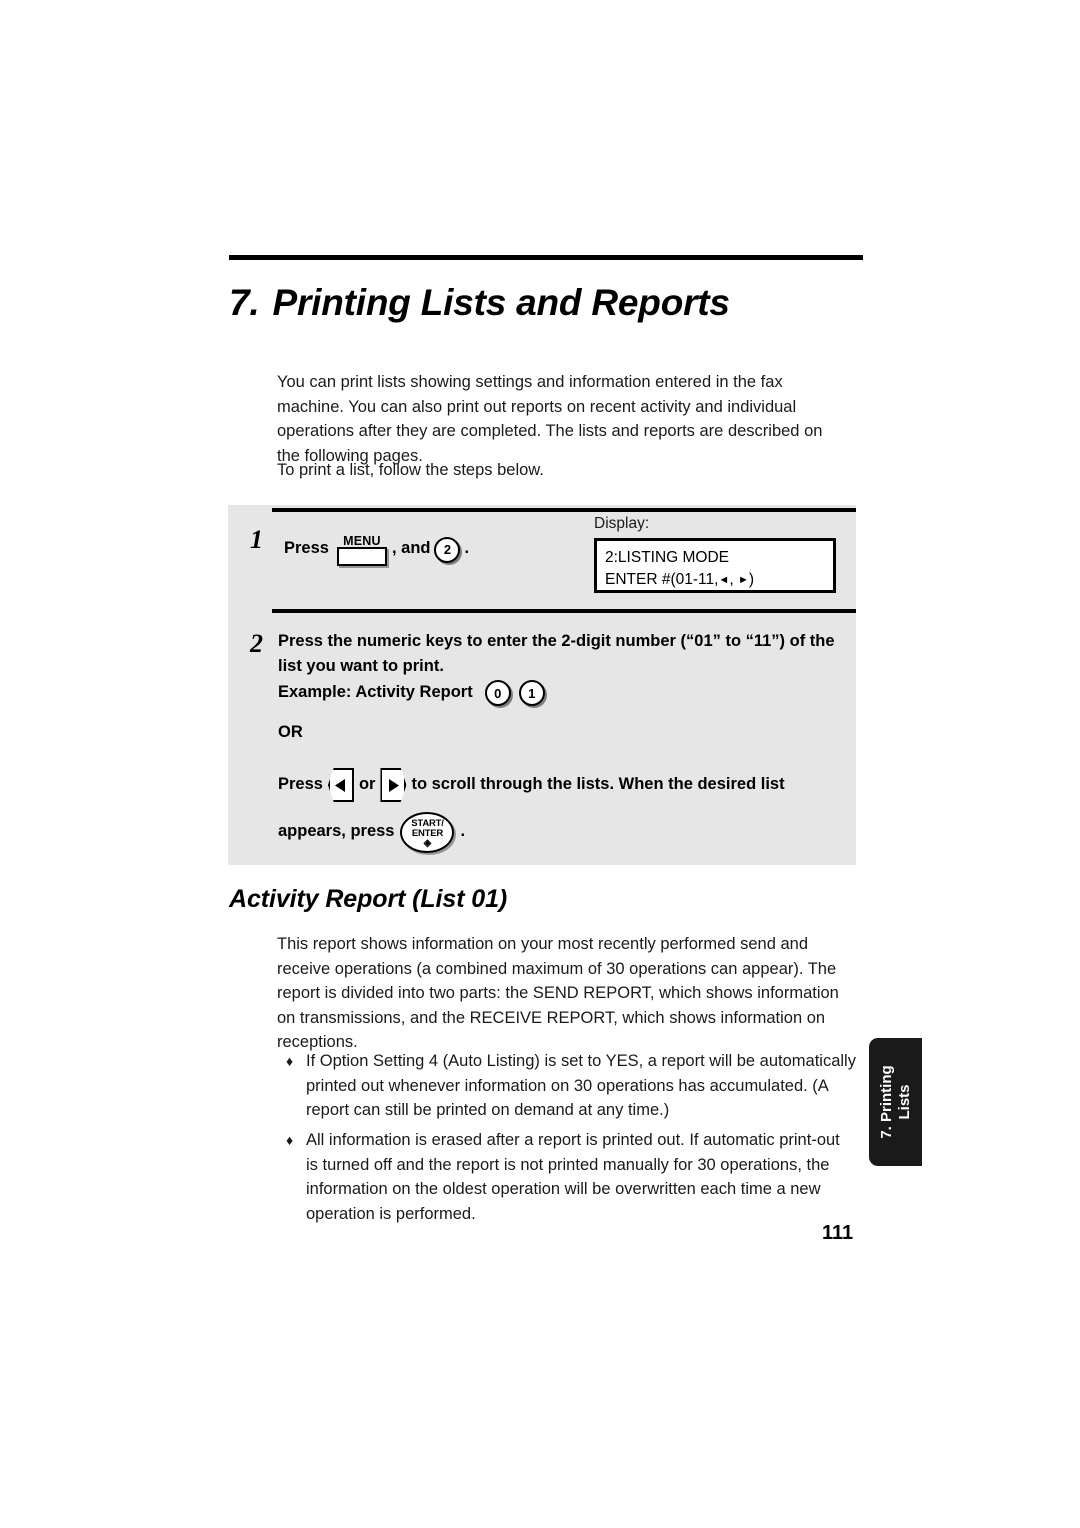 This screenshot has width=1080, height=1528. I want to click on intro-paragraph-2: To print a list, follow the steps below., so click(410, 470).